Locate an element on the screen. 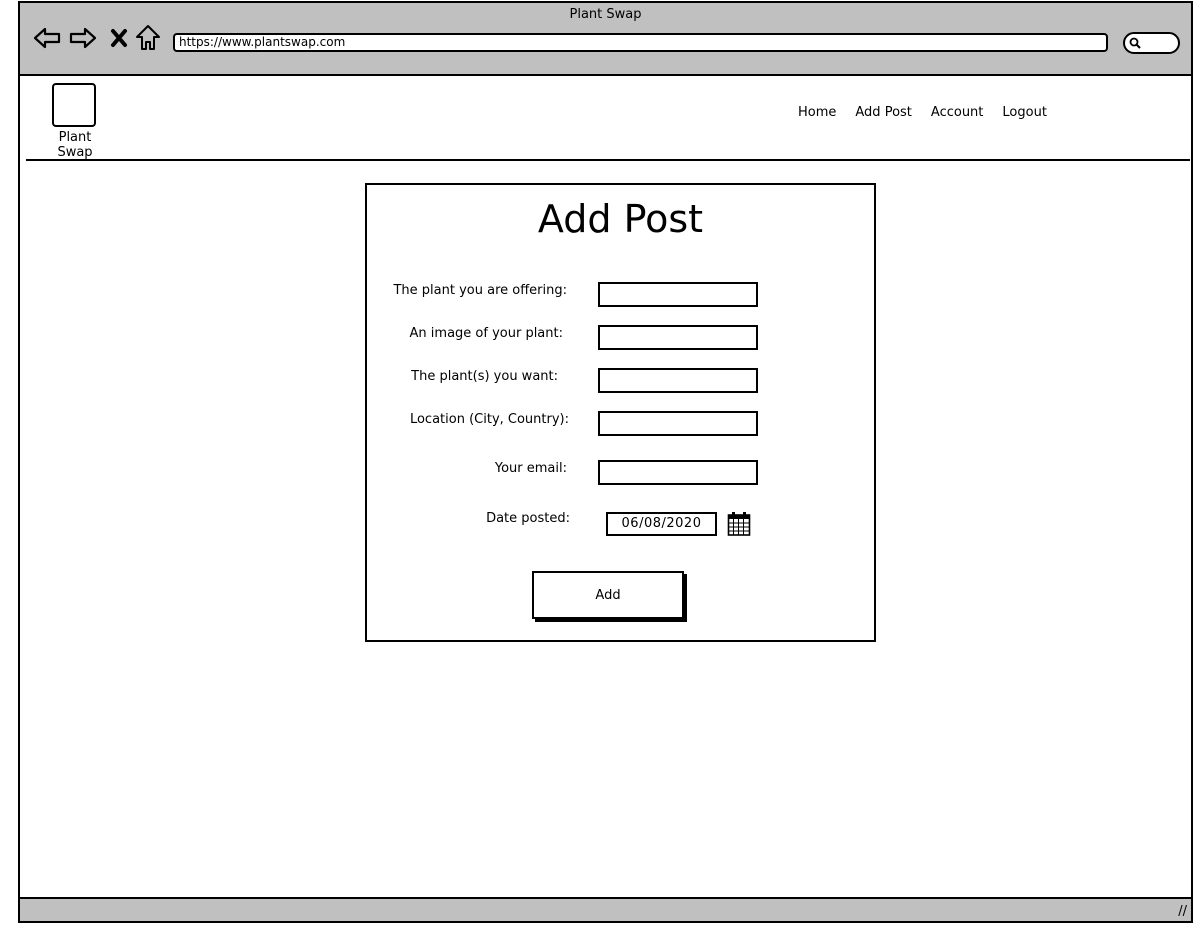  window-title: Plant Swap is located at coordinates (605, 14).